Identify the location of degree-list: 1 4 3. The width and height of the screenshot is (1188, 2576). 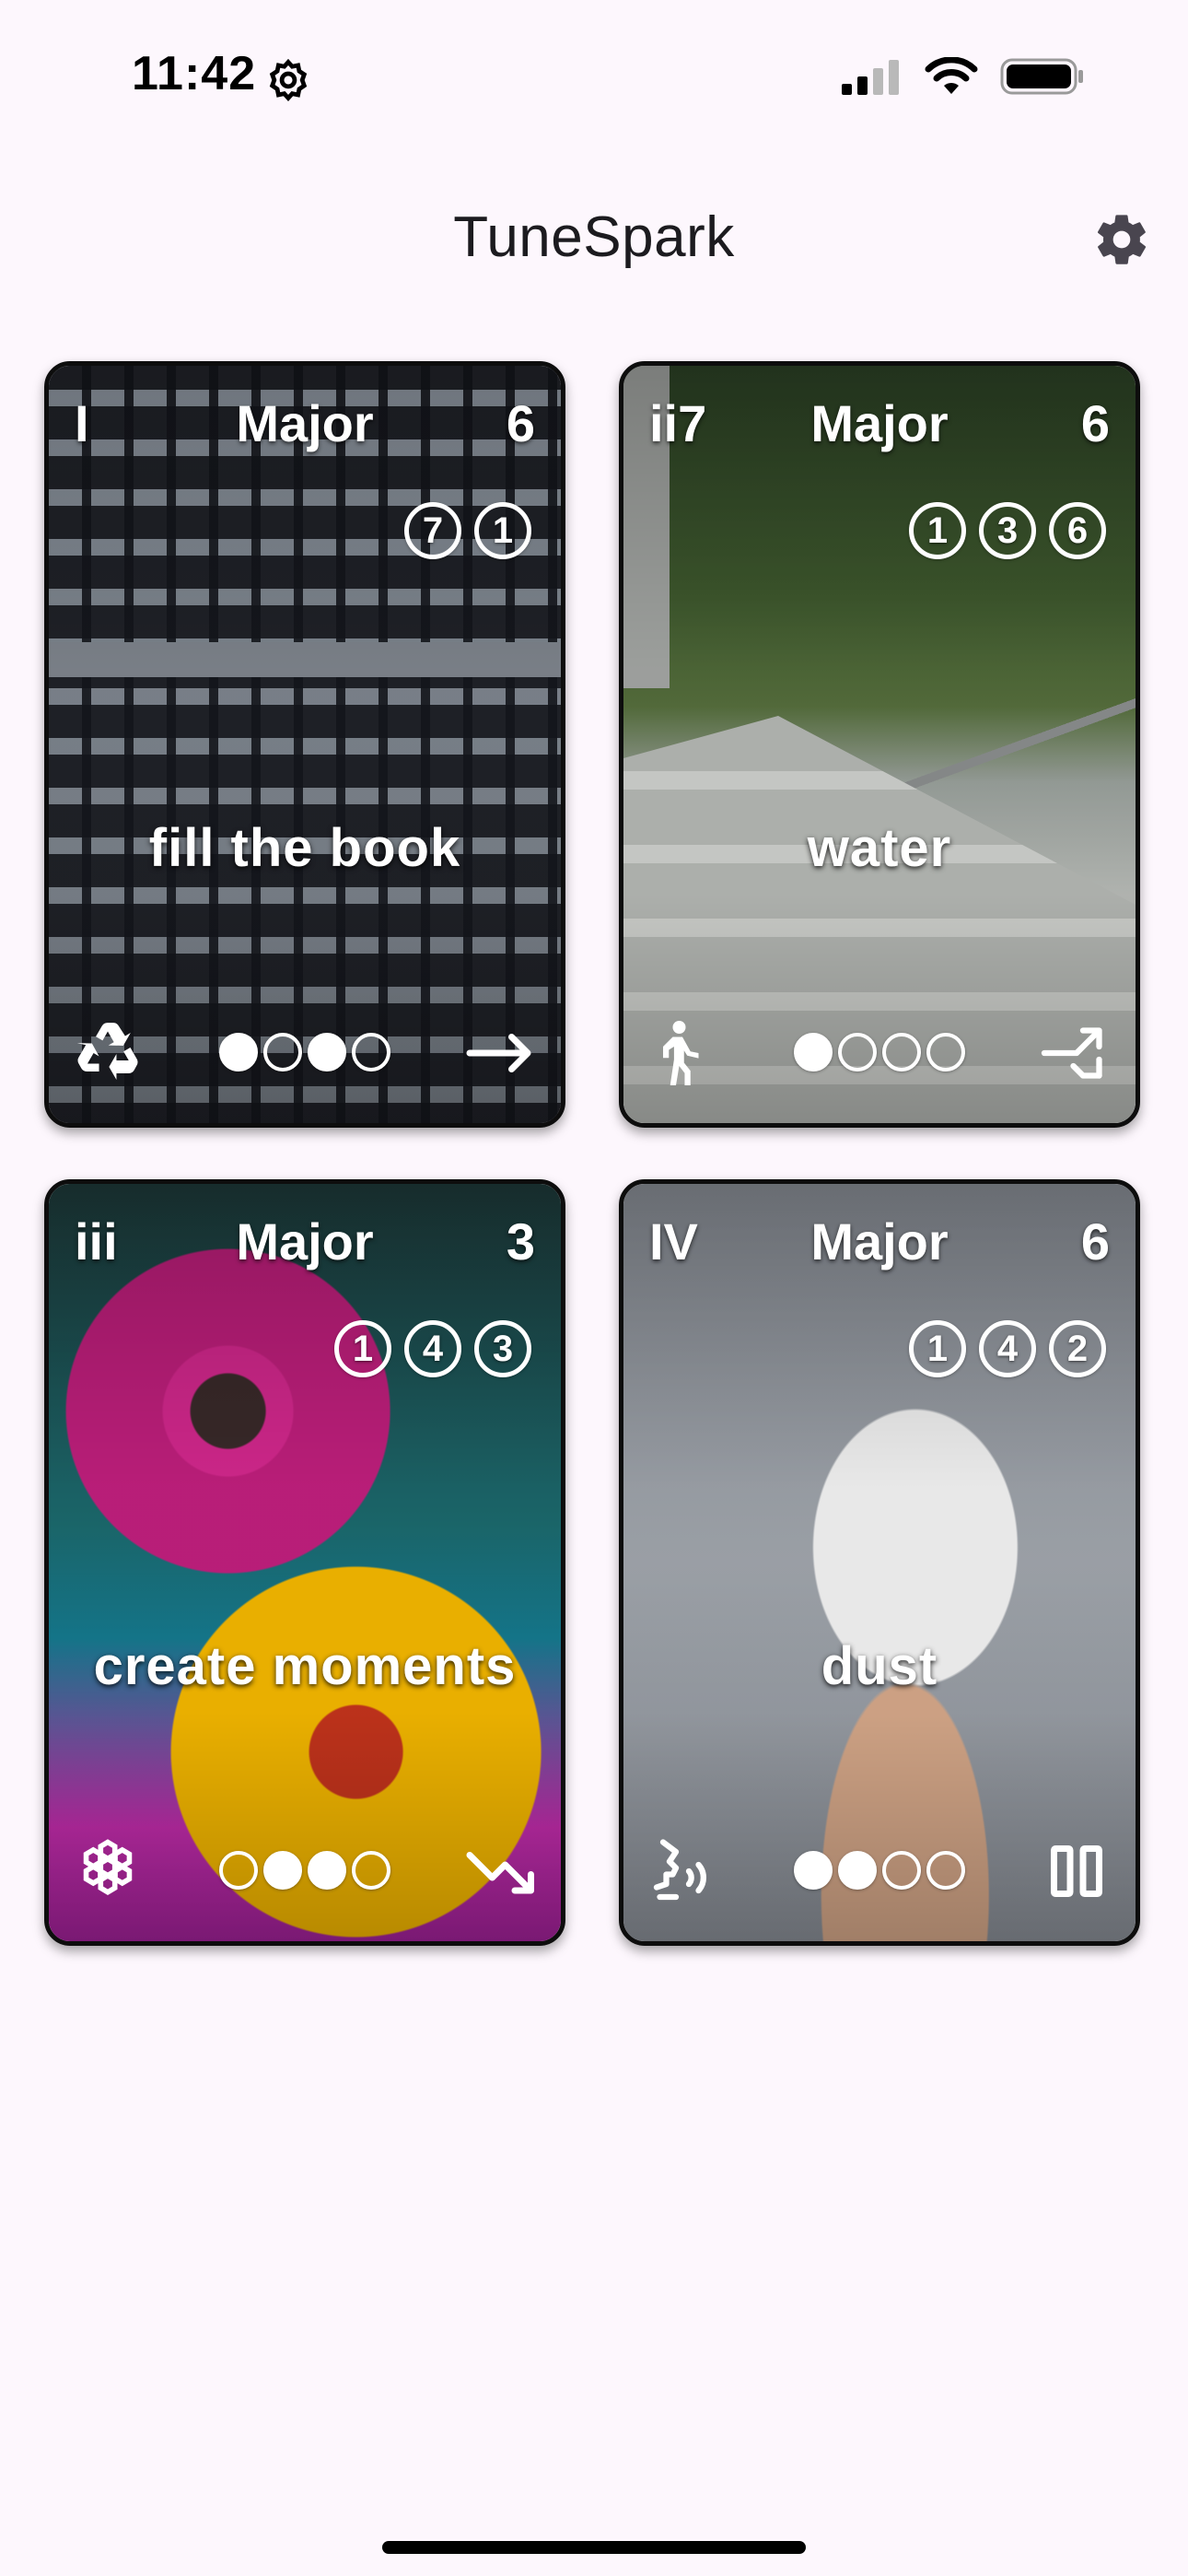
(432, 1348).